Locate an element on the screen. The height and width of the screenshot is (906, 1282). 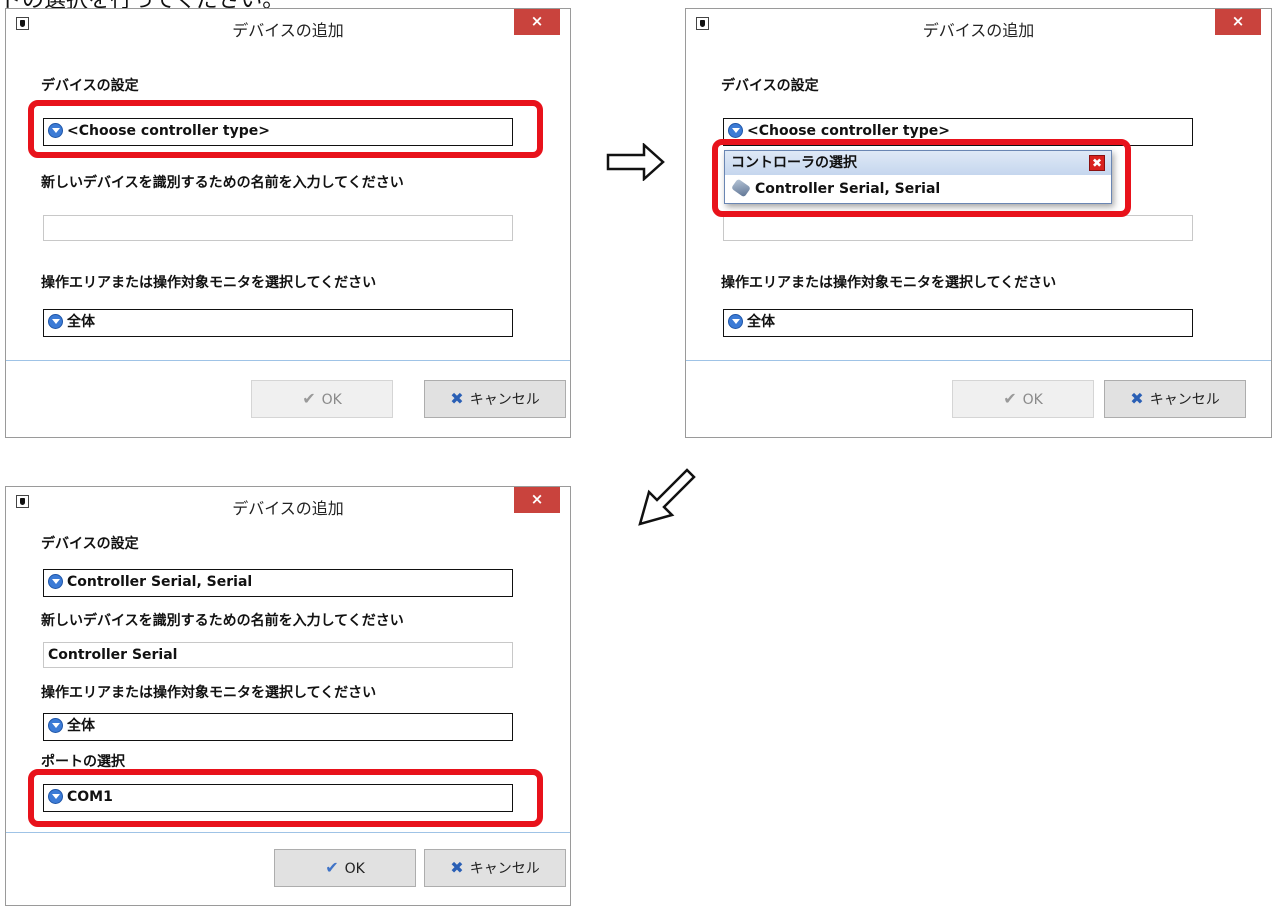
arrow-right-icon is located at coordinates (635, 162).